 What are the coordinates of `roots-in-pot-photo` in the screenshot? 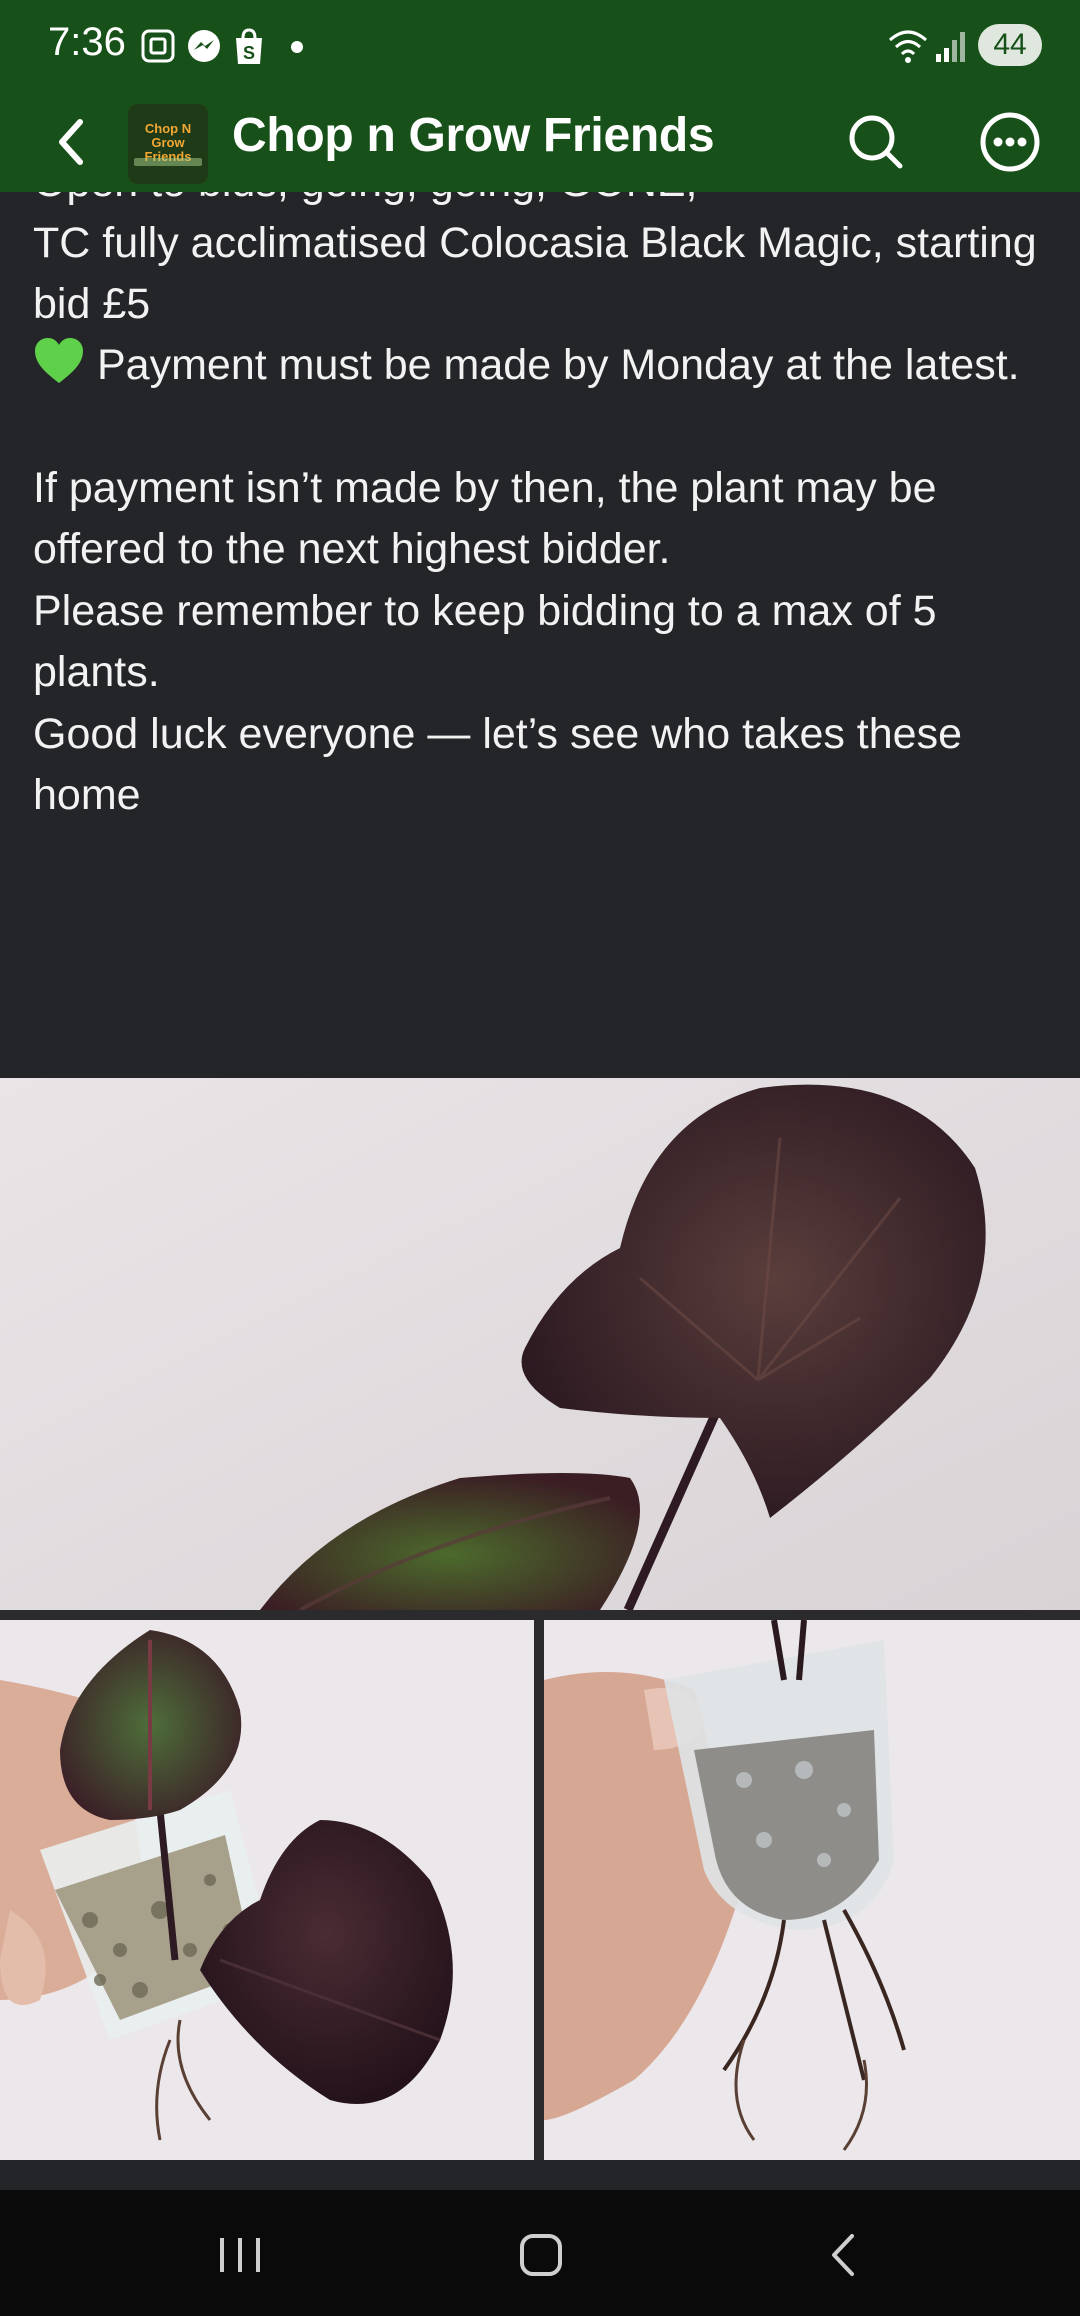 It's located at (812, 1890).